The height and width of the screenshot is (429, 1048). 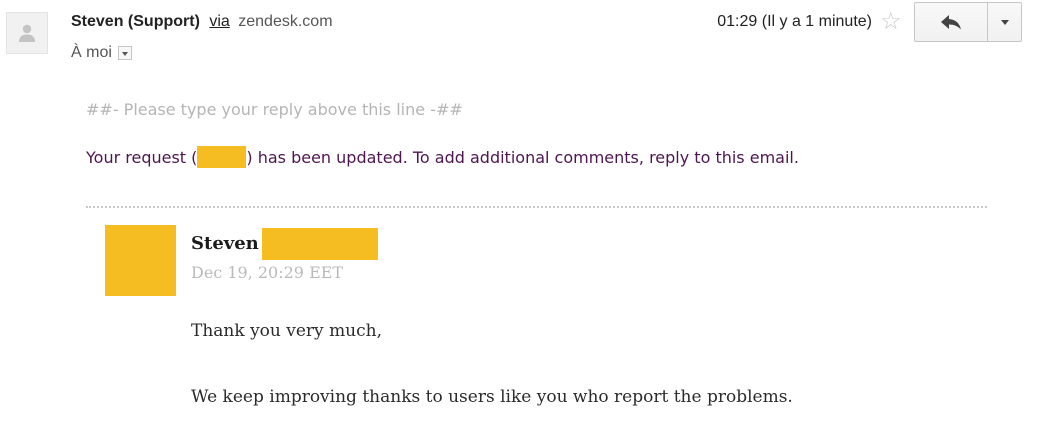 I want to click on sender-avatar, so click(x=27, y=33).